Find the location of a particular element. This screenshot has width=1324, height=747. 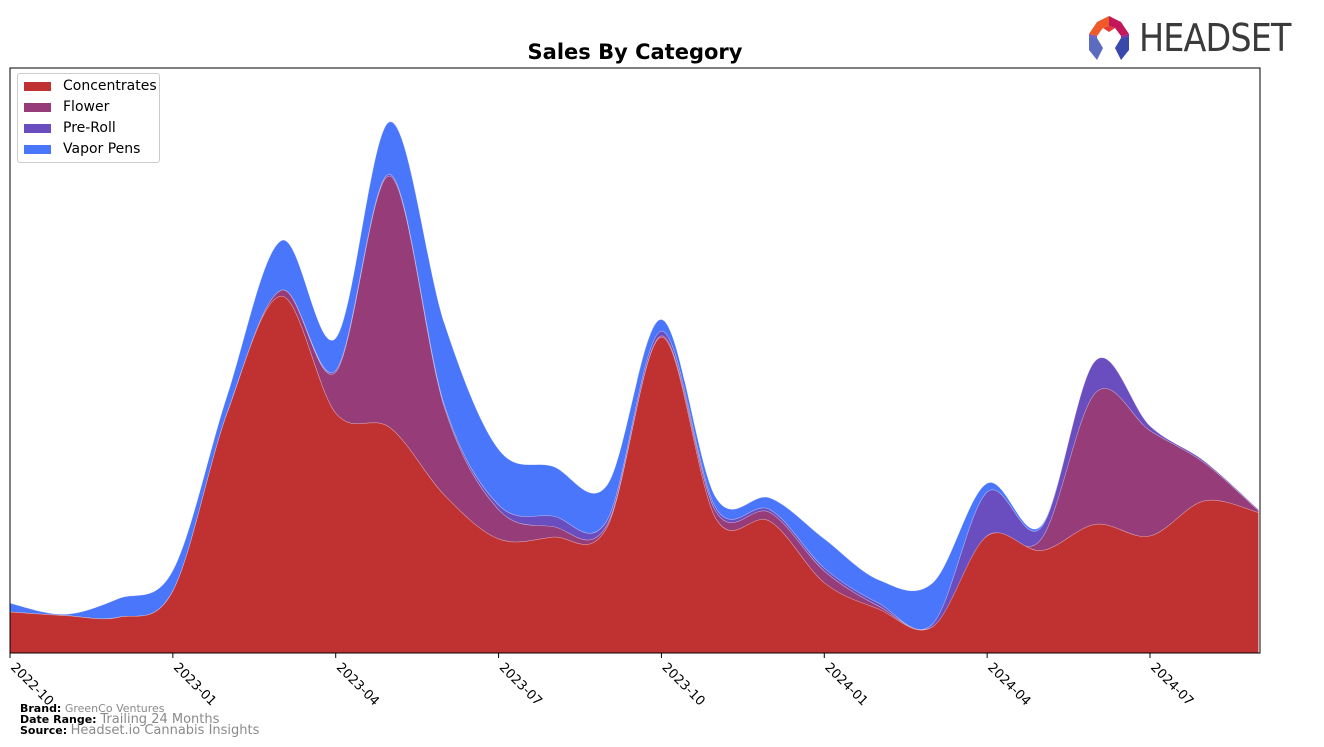

source-label: Source: is located at coordinates (44, 730).